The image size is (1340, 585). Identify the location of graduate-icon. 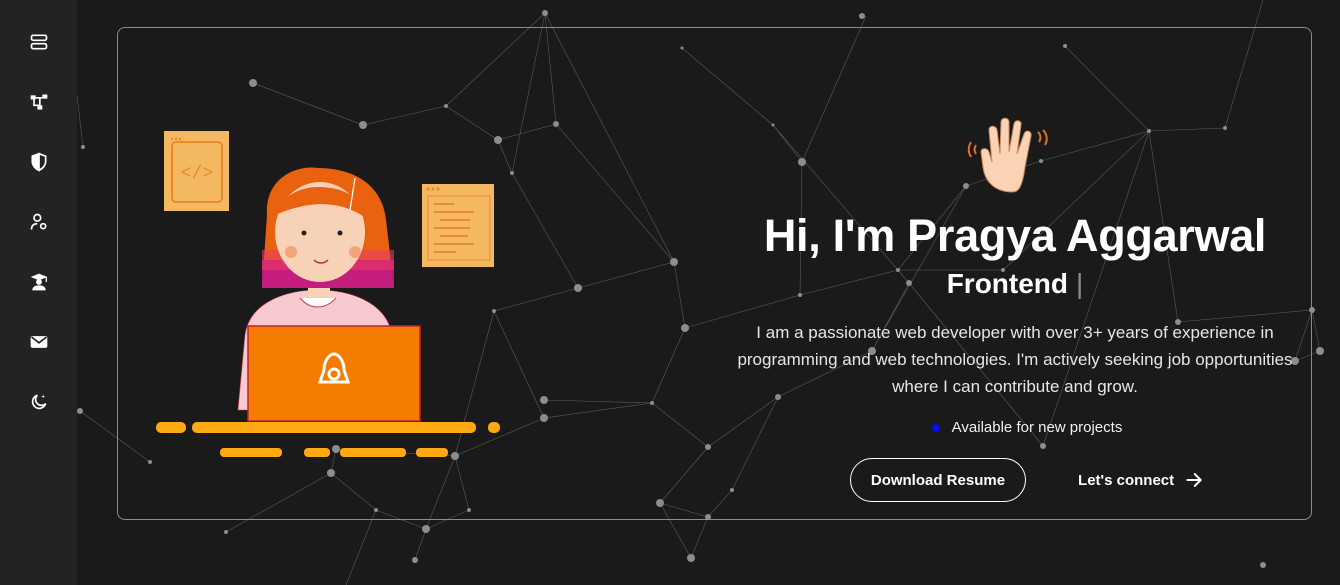
(38, 282).